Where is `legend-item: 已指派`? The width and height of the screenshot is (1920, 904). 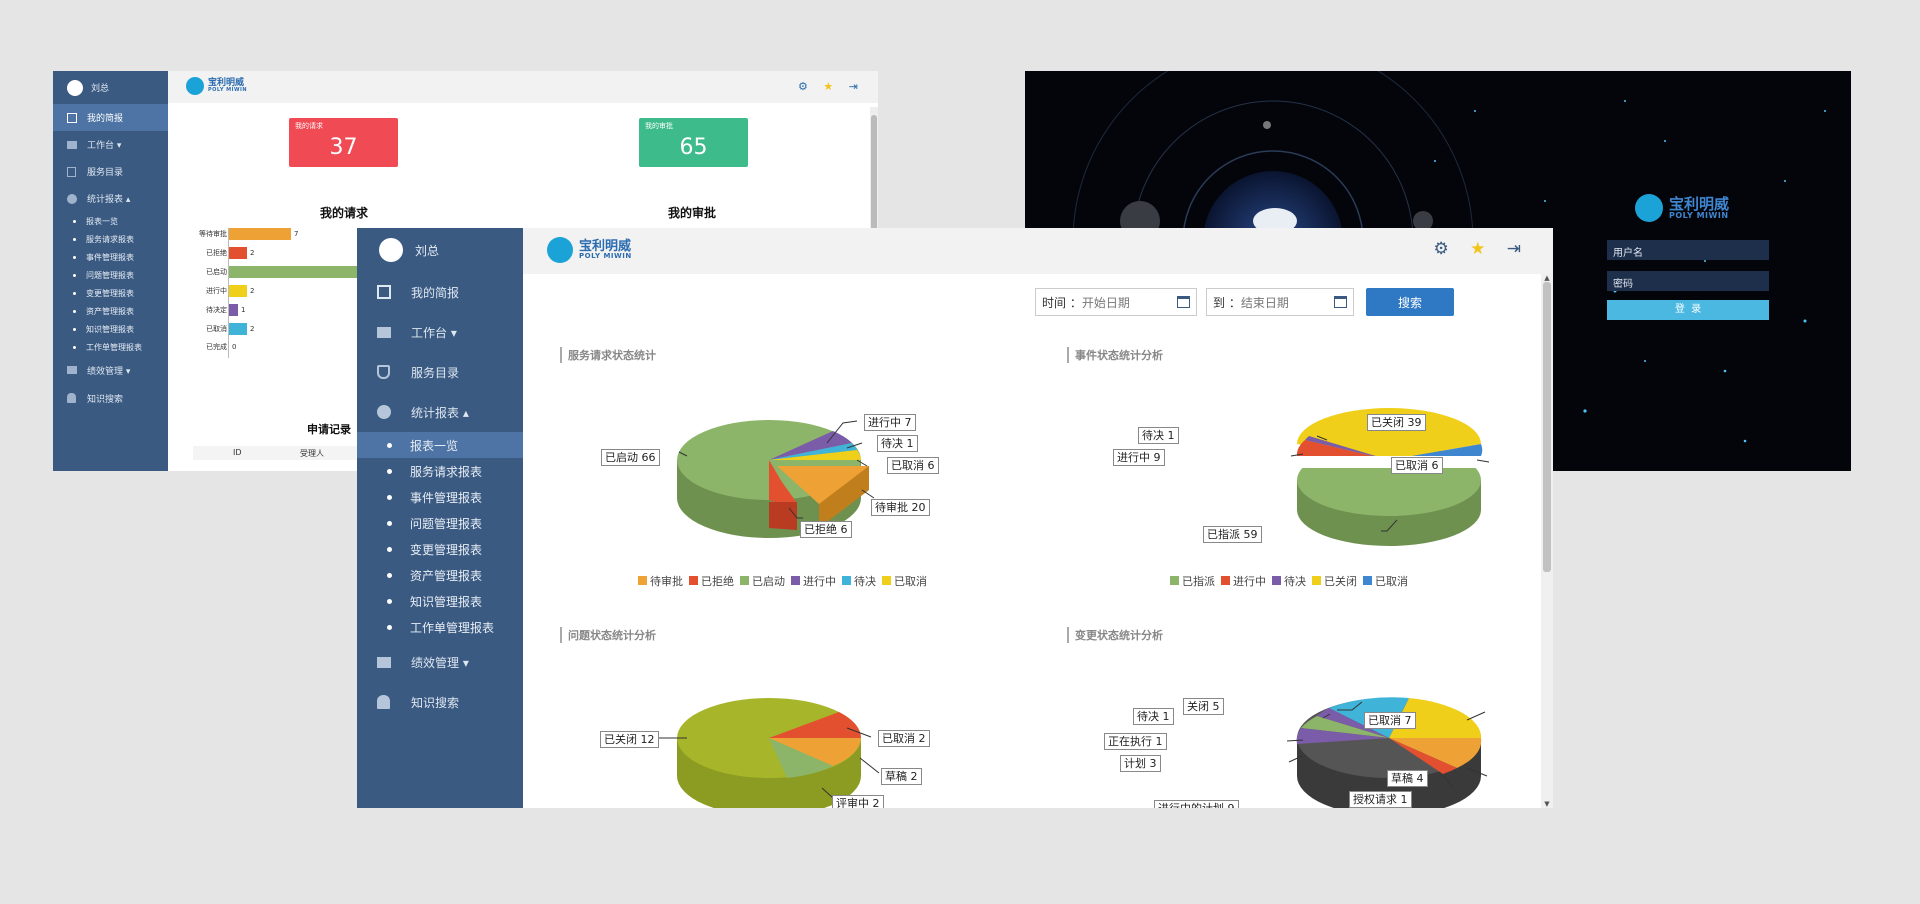 legend-item: 已指派 is located at coordinates (1192, 581).